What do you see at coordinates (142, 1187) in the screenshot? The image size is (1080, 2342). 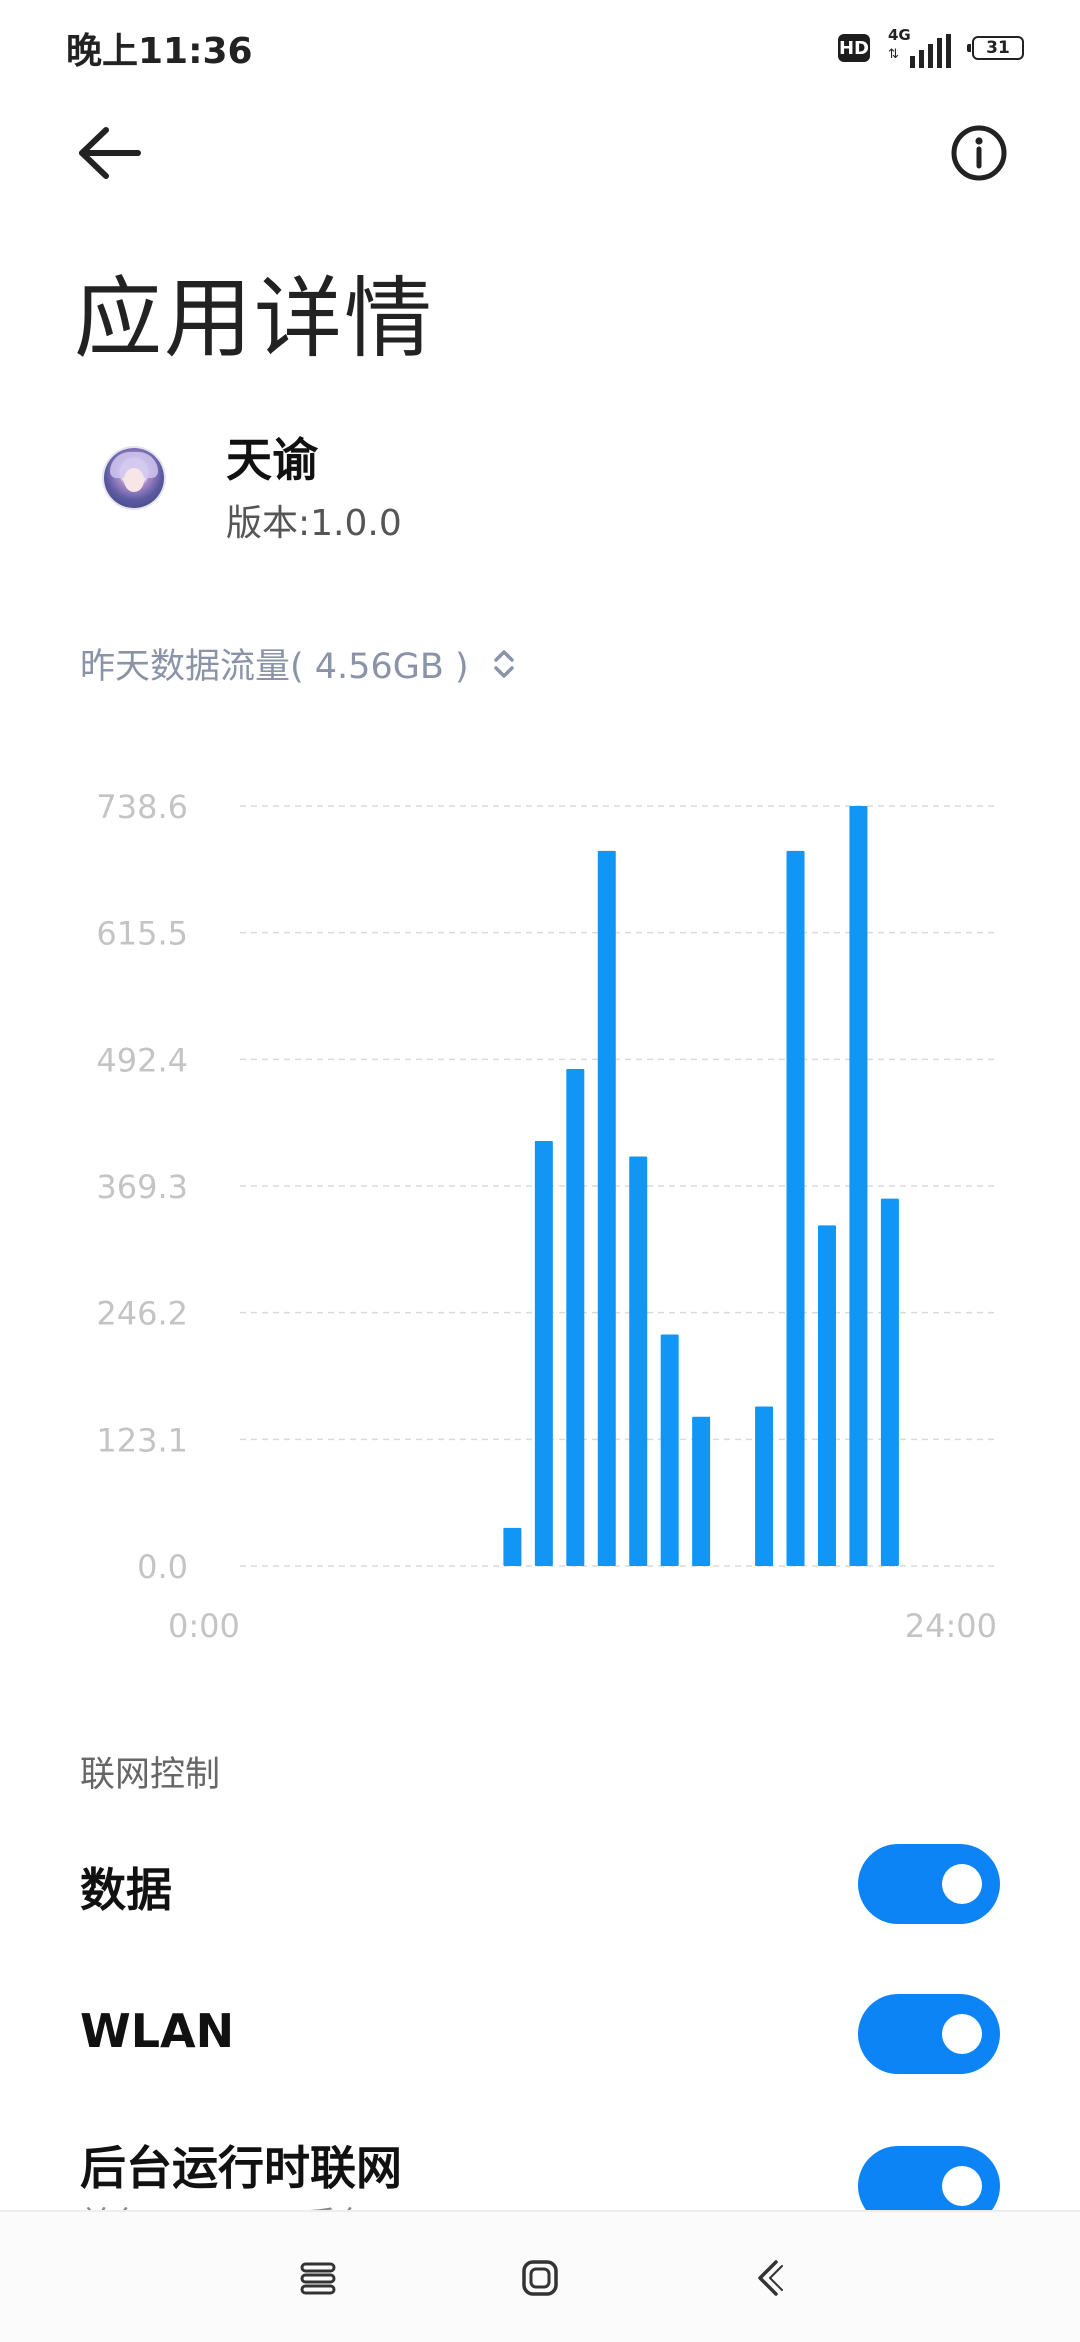 I see `y-tick-label: 369.3` at bounding box center [142, 1187].